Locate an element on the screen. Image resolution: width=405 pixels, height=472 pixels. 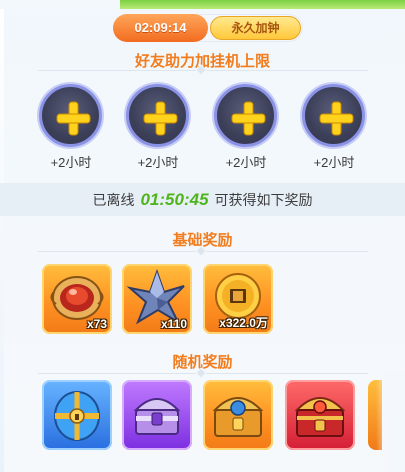
offline-time: 01:50:45 is located at coordinates (174, 199).